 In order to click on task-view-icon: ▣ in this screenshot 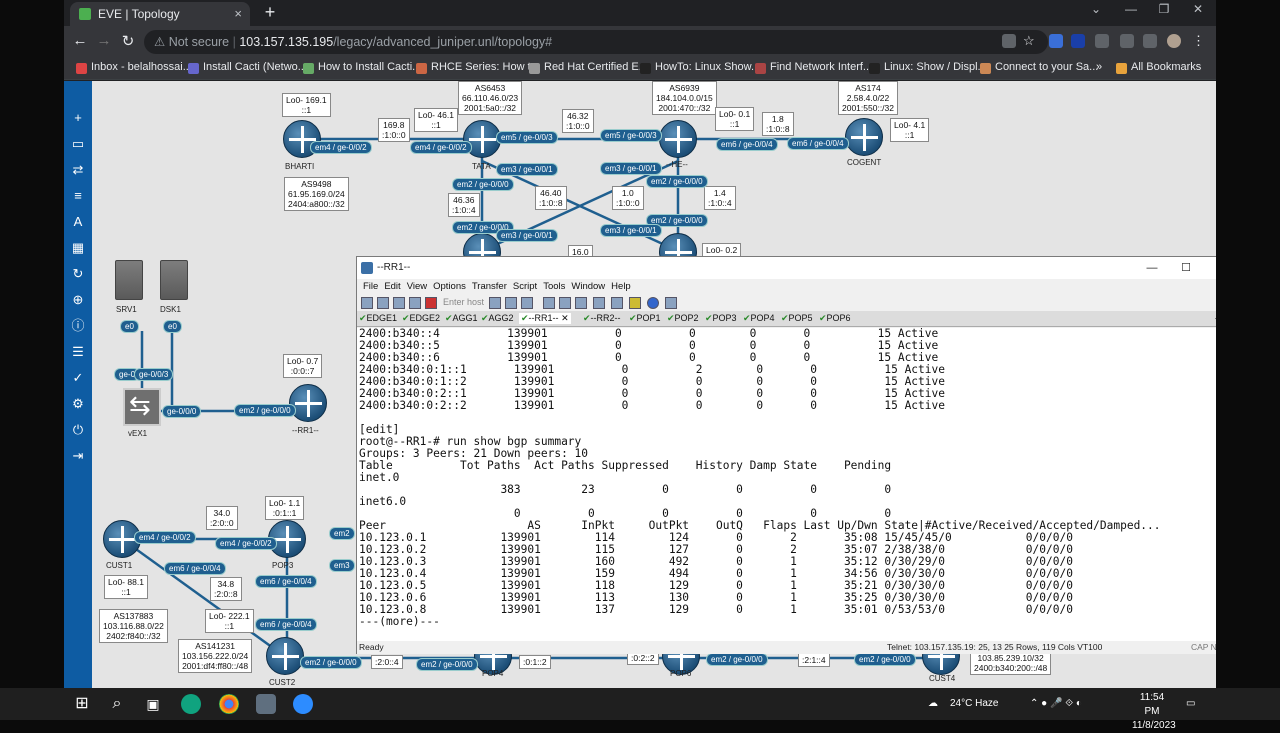, I will do `click(153, 704)`.